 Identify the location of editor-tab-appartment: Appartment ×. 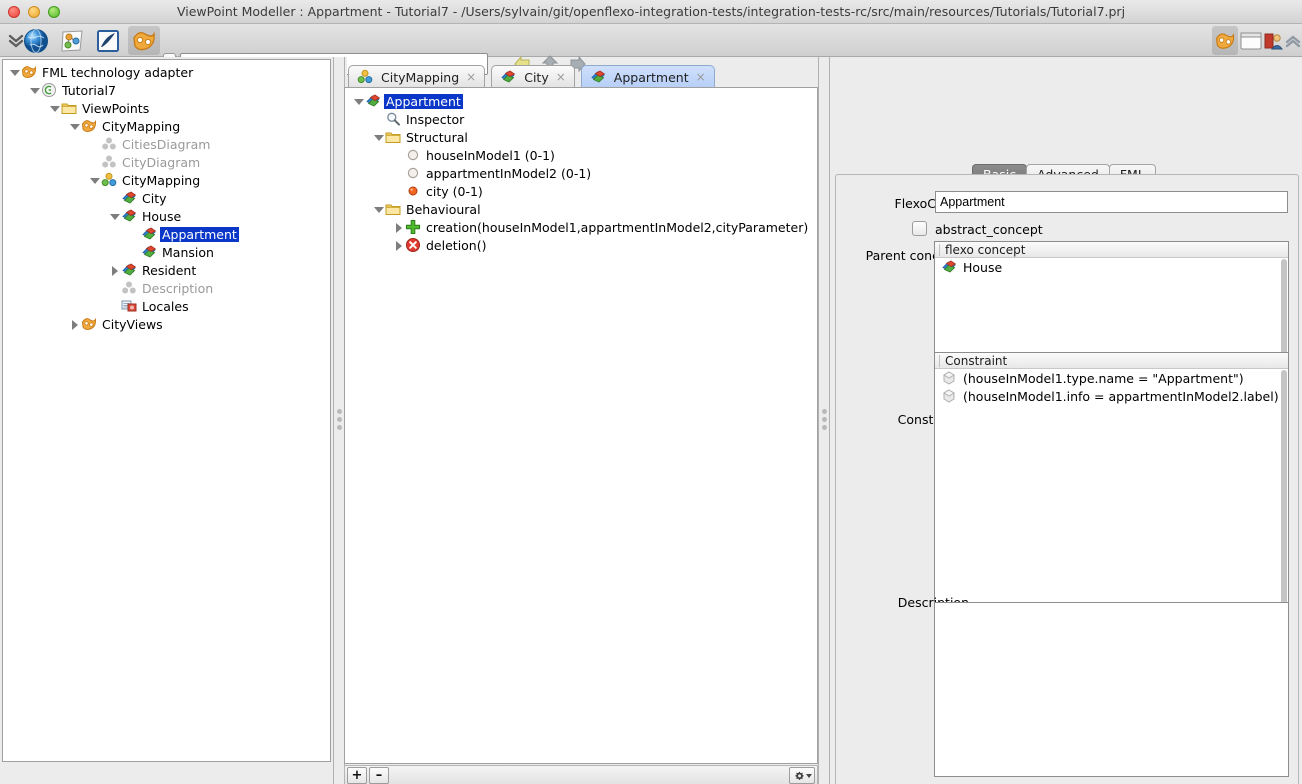
(647, 76).